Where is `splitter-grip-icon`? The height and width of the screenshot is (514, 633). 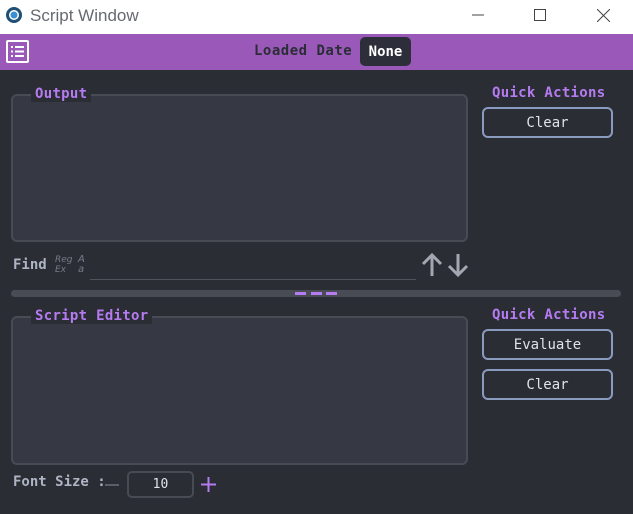
splitter-grip-icon is located at coordinates (316, 293).